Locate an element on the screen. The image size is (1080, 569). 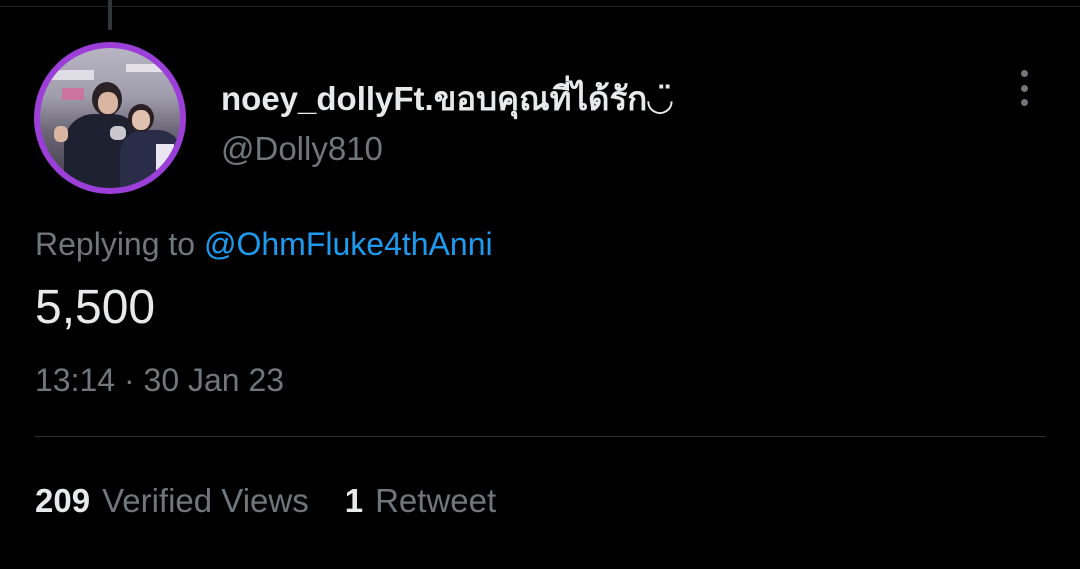
tweet-text: 5,500 is located at coordinates (95, 307).